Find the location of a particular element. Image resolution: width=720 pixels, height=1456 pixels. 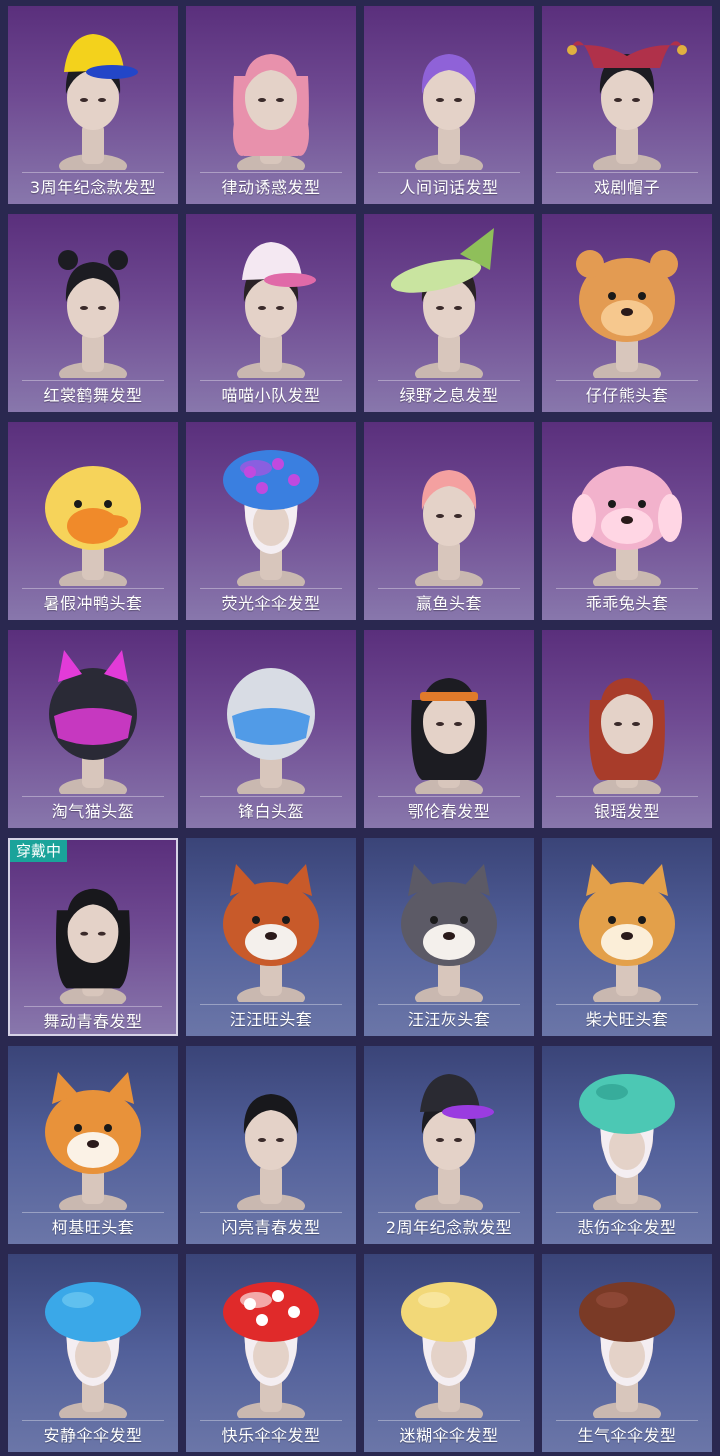

teal-mushroom-hat-icon is located at coordinates (627, 1128).